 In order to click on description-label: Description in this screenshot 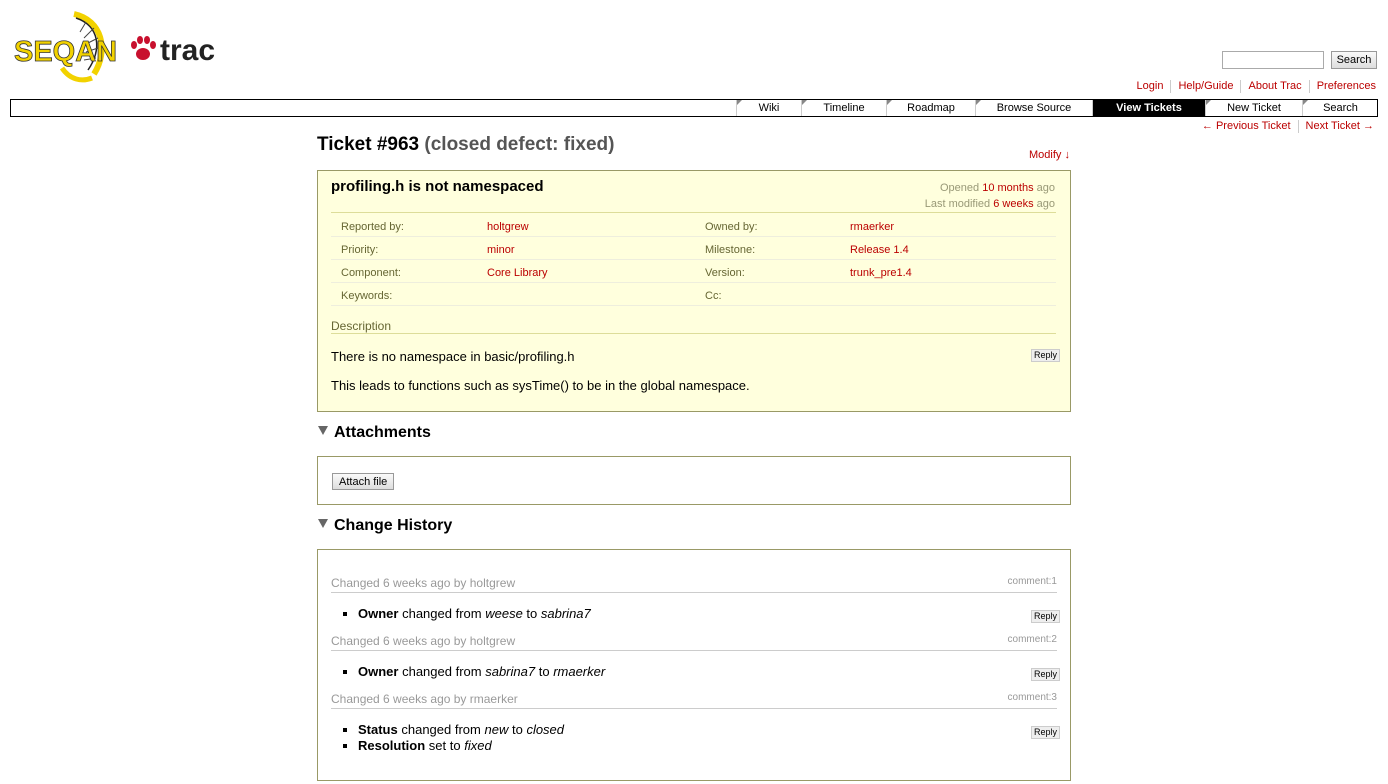, I will do `click(361, 326)`.